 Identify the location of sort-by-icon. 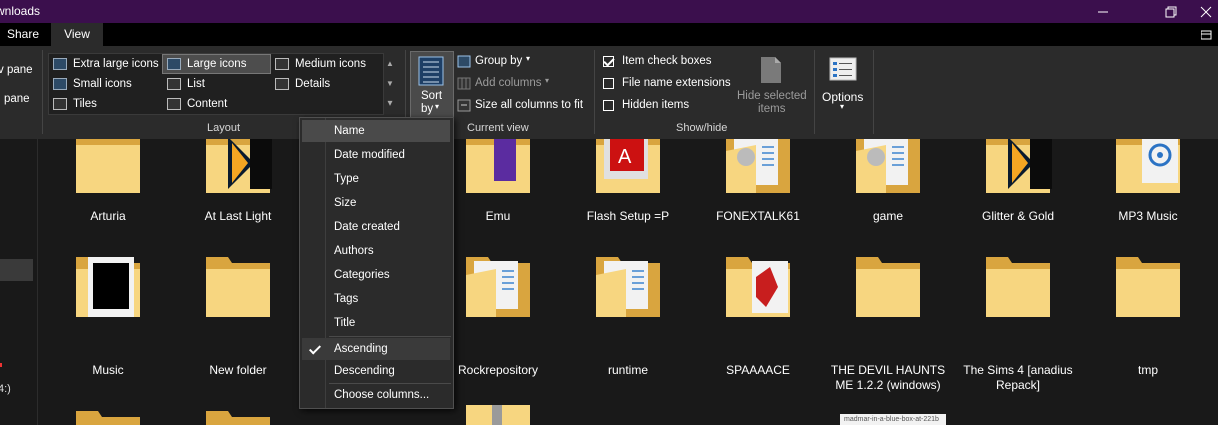
(431, 71).